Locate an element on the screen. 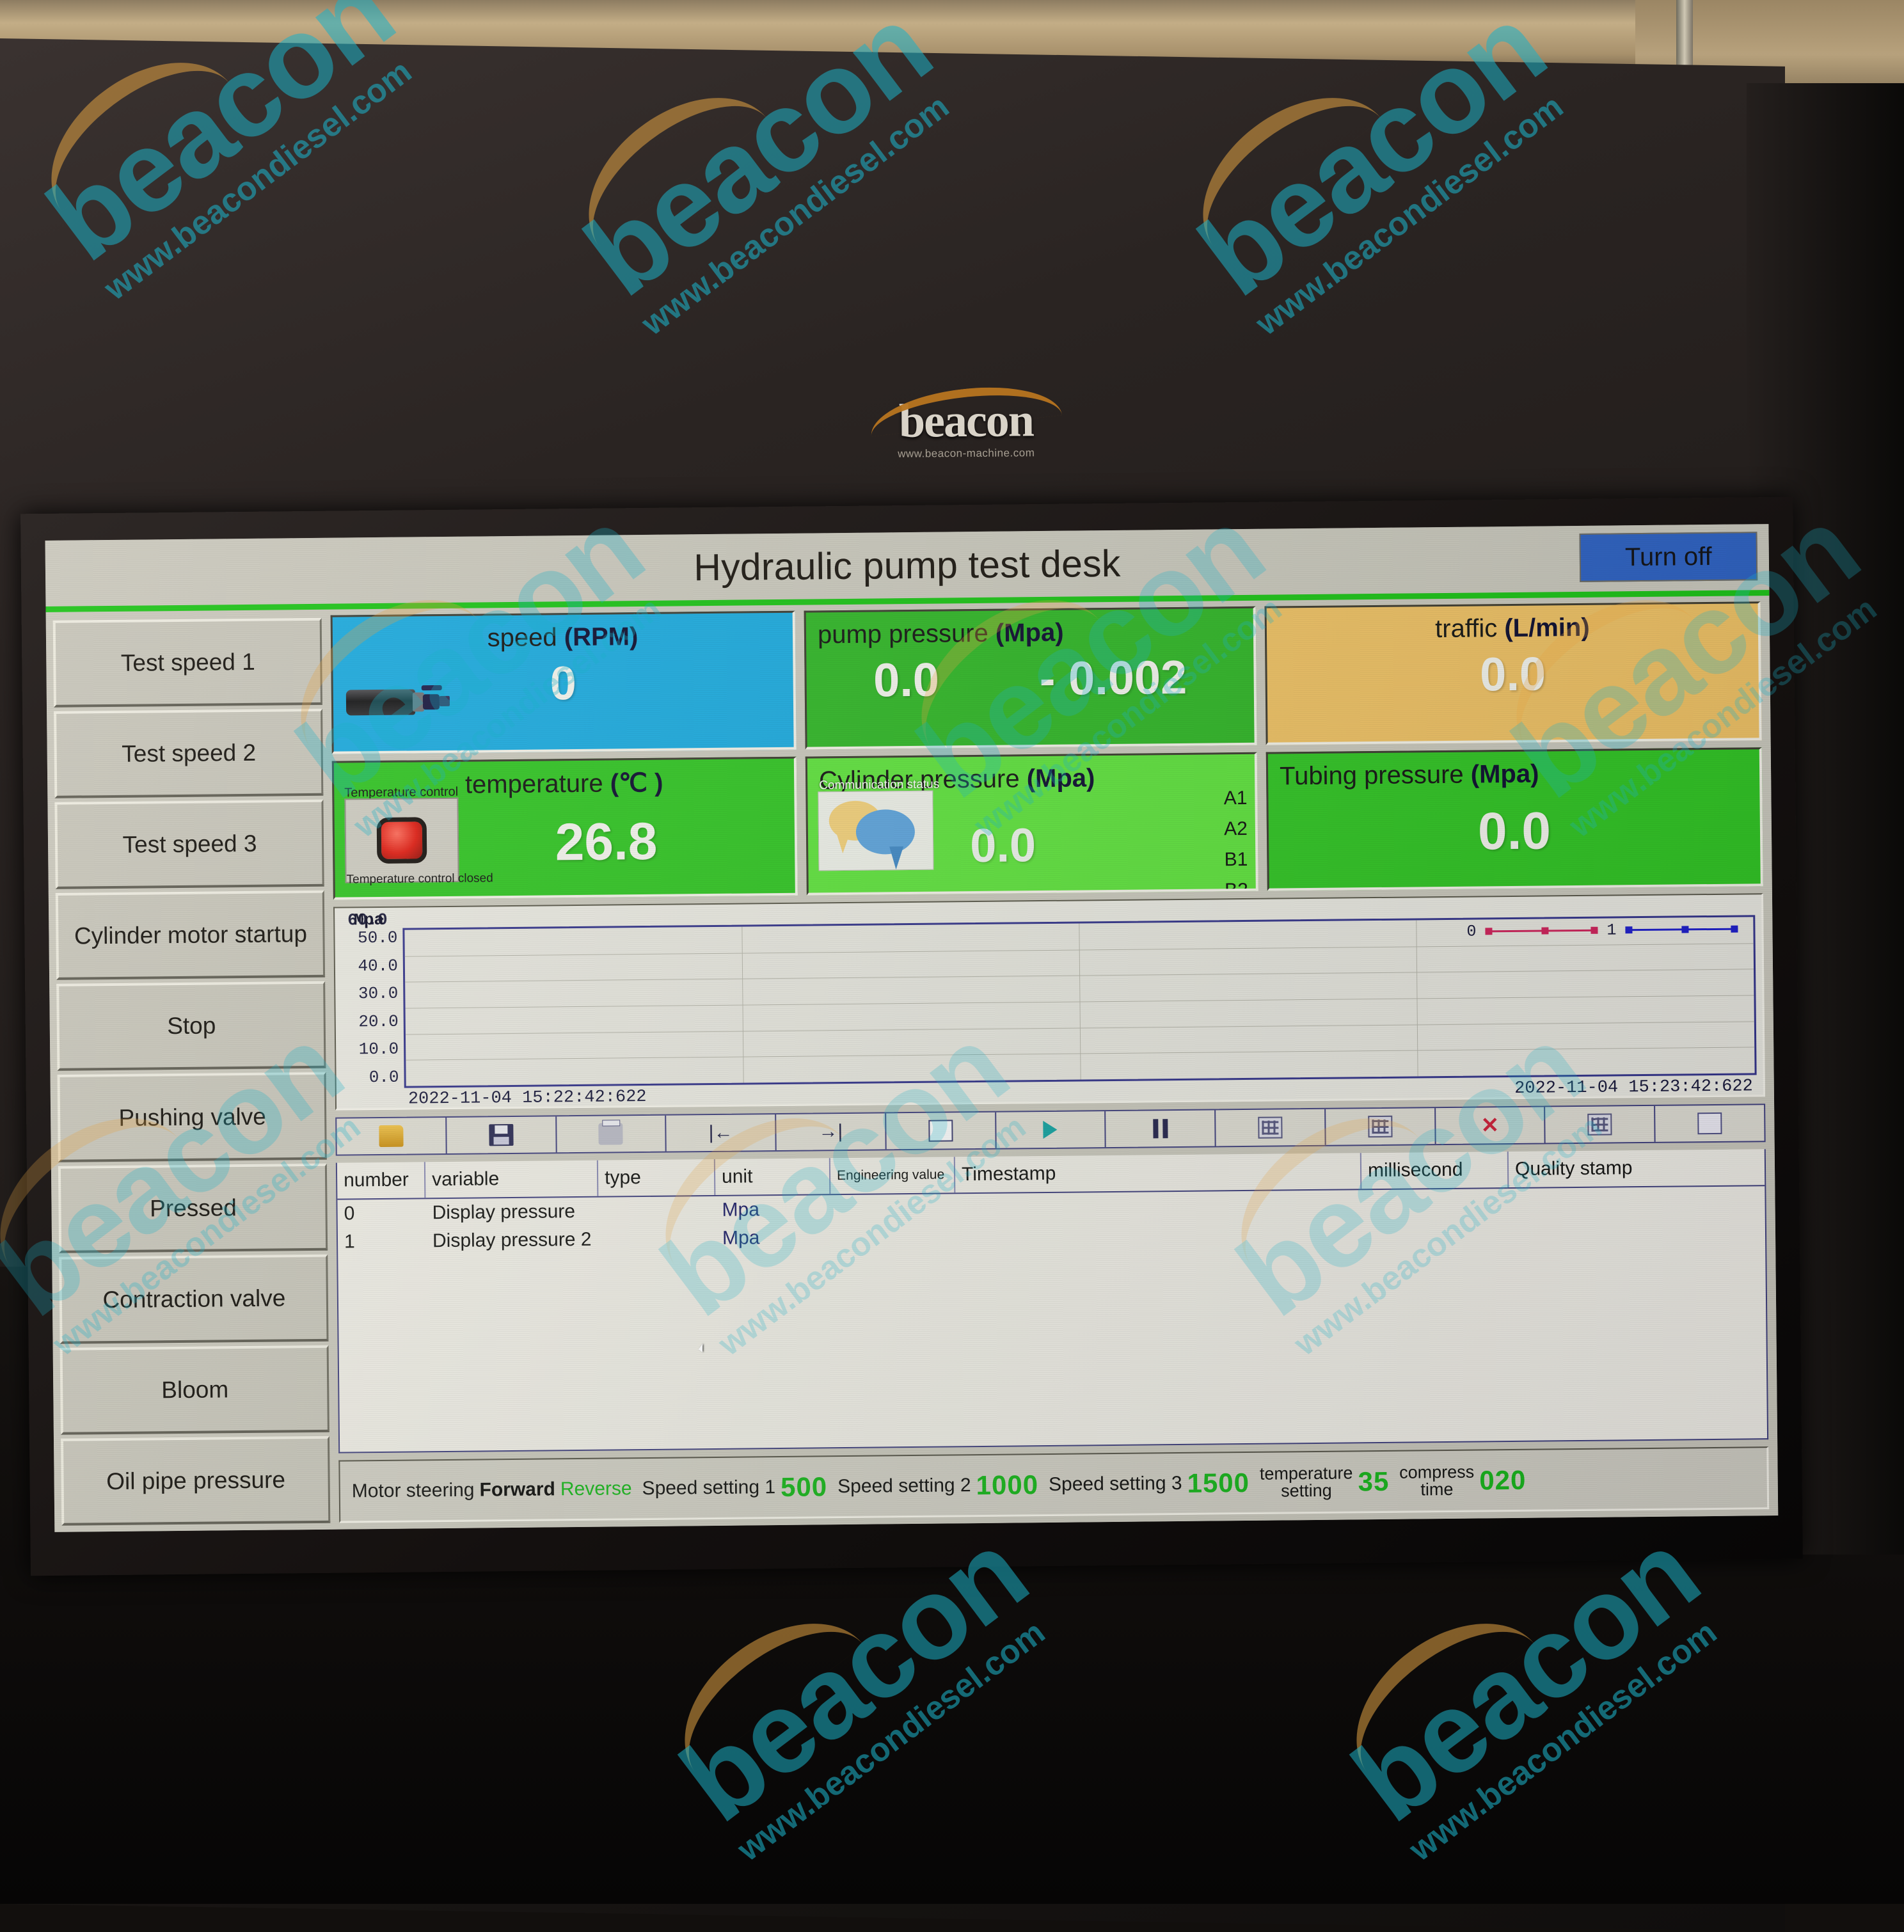  gauge-traffic-name: traffic is located at coordinates (1466, 629).